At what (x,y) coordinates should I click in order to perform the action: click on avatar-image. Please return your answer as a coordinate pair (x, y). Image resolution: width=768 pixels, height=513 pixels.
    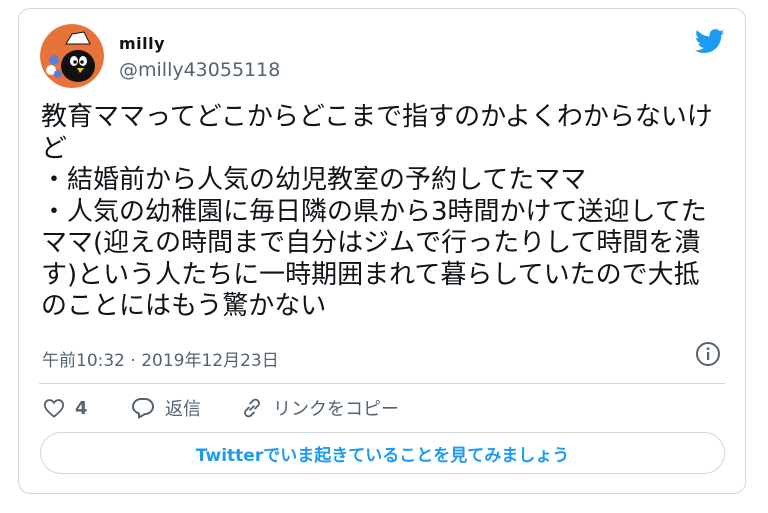
    Looking at the image, I should click on (72, 56).